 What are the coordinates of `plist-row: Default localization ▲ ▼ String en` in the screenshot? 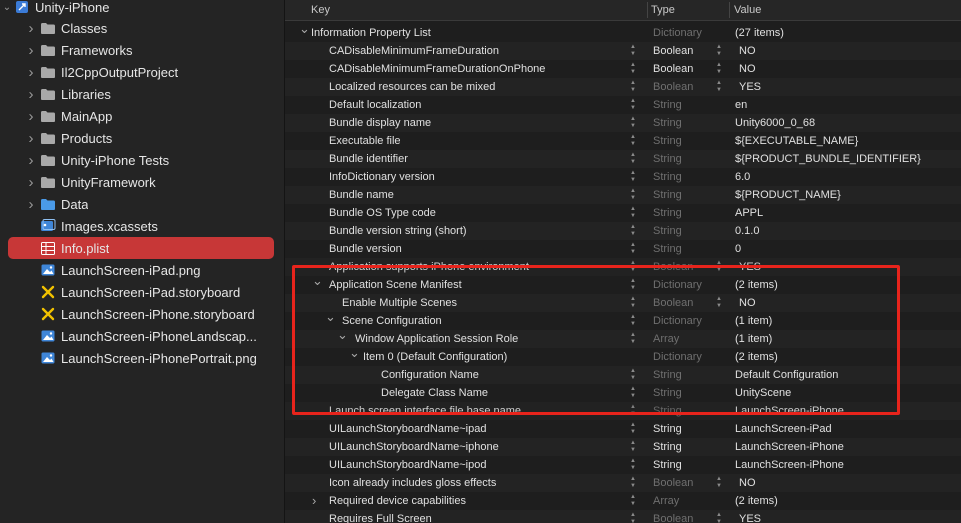 It's located at (623, 105).